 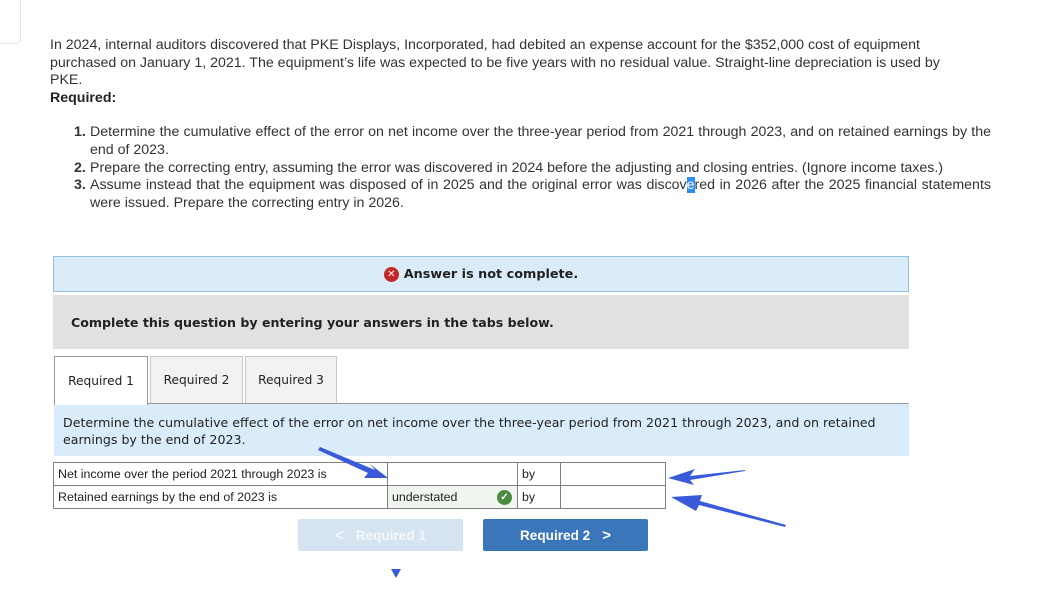 What do you see at coordinates (339, 535) in the screenshot?
I see `chevron-left-icon: <` at bounding box center [339, 535].